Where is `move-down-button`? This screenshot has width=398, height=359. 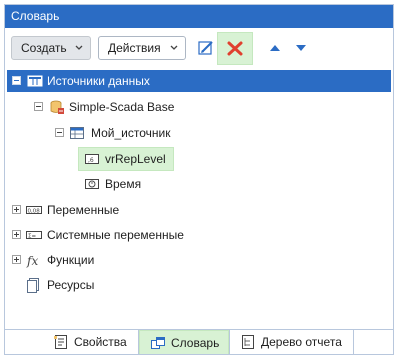
move-down-button is located at coordinates (301, 48).